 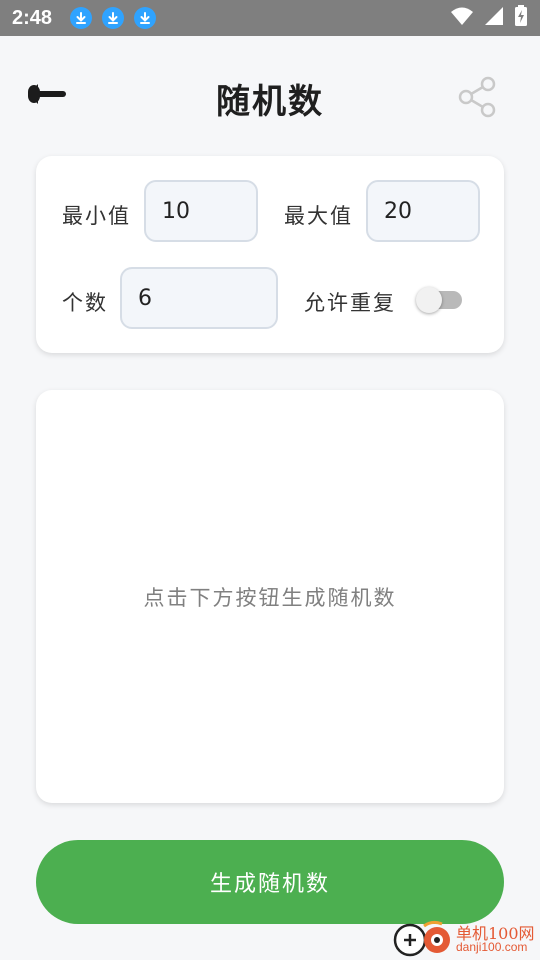 What do you see at coordinates (318, 216) in the screenshot?
I see `max-label: 最大值` at bounding box center [318, 216].